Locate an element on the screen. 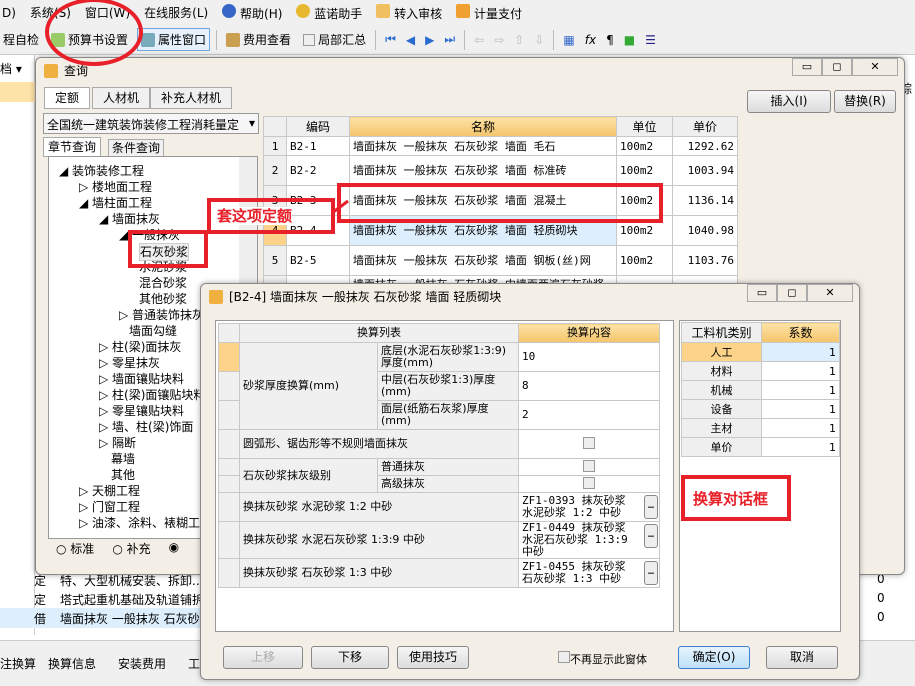 Image resolution: width=915 pixels, height=686 pixels. menu-online: 在线服务(L) is located at coordinates (176, 12).